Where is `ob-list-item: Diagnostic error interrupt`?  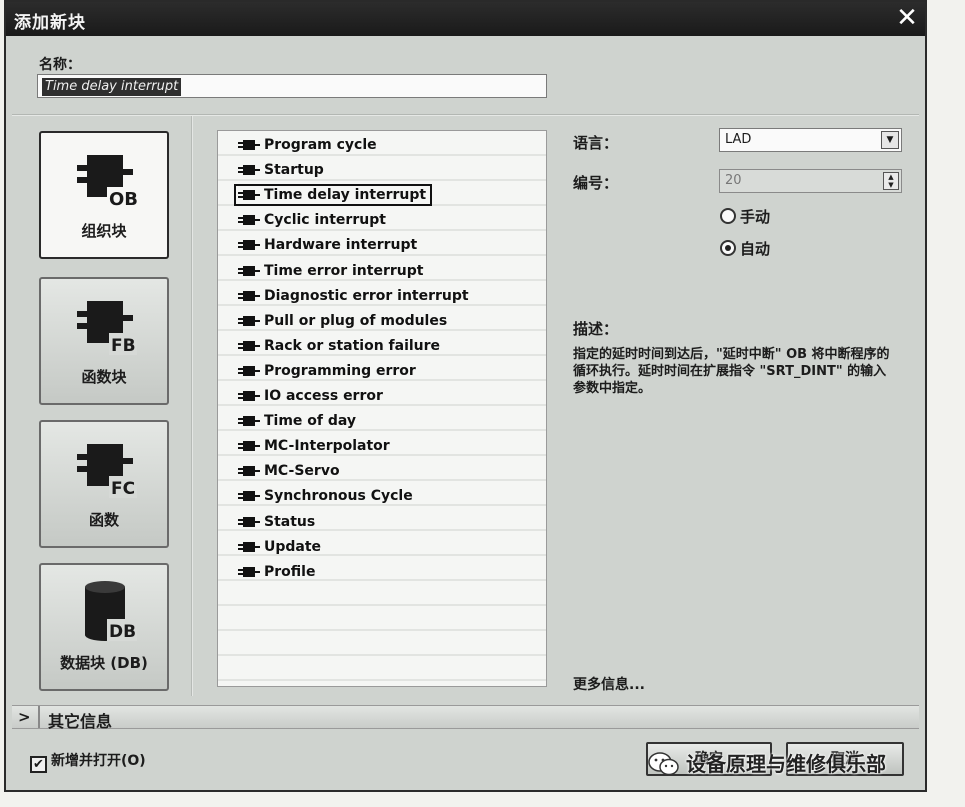 ob-list-item: Diagnostic error interrupt is located at coordinates (354, 296).